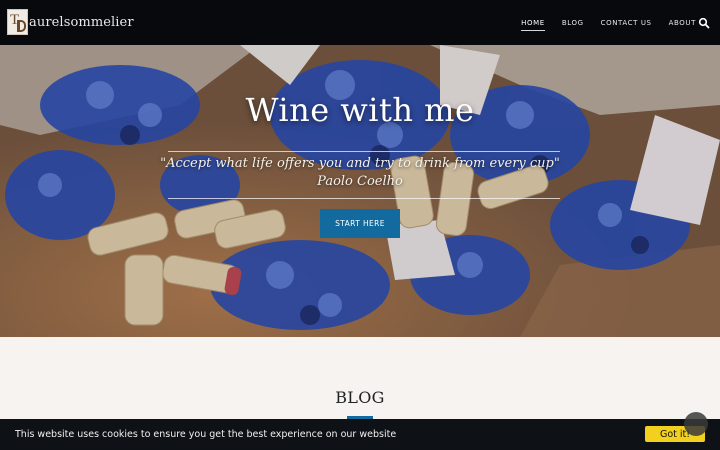  Describe the element at coordinates (360, 110) in the screenshot. I see `hero-title: Wine with me` at that location.